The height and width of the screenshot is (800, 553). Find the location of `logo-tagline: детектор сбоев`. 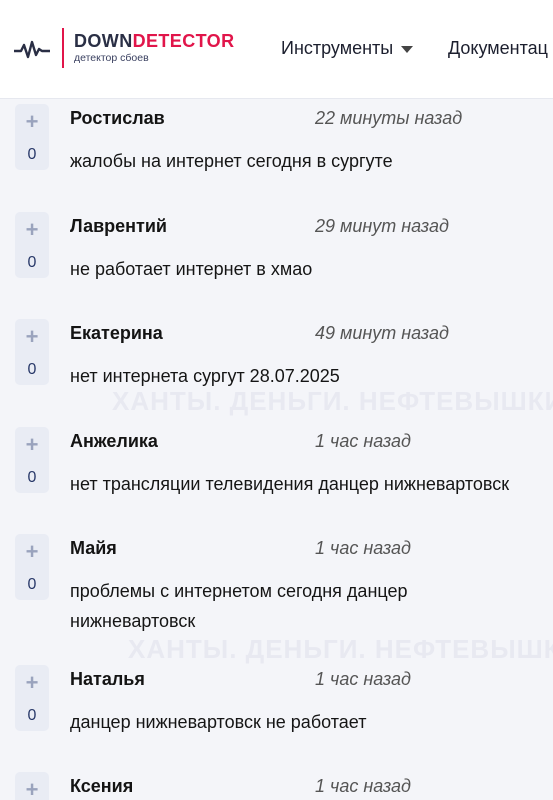

logo-tagline: детектор сбоев is located at coordinates (111, 58).